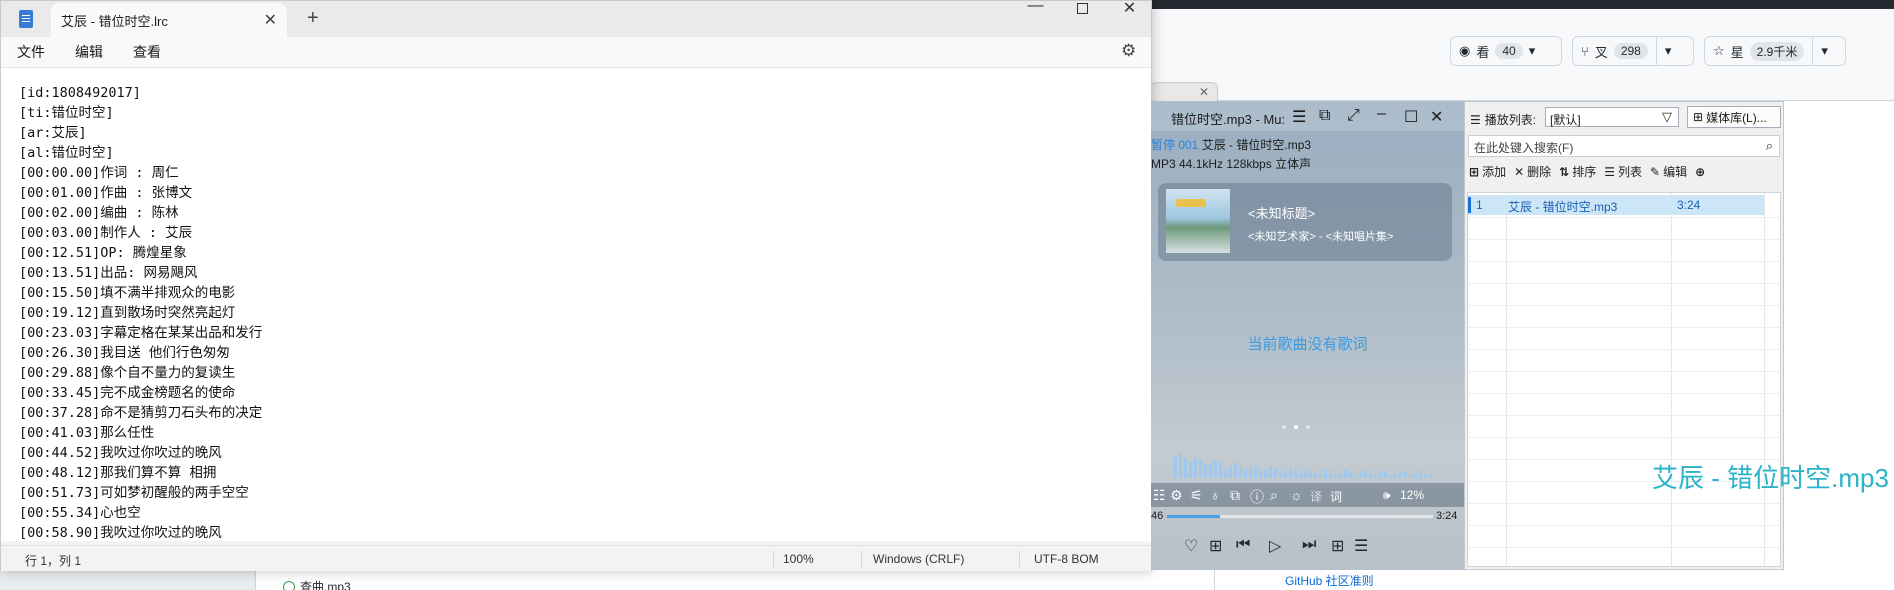 This screenshot has height=590, width=1894. What do you see at coordinates (1411, 117) in the screenshot?
I see `maximize-icon: ☐` at bounding box center [1411, 117].